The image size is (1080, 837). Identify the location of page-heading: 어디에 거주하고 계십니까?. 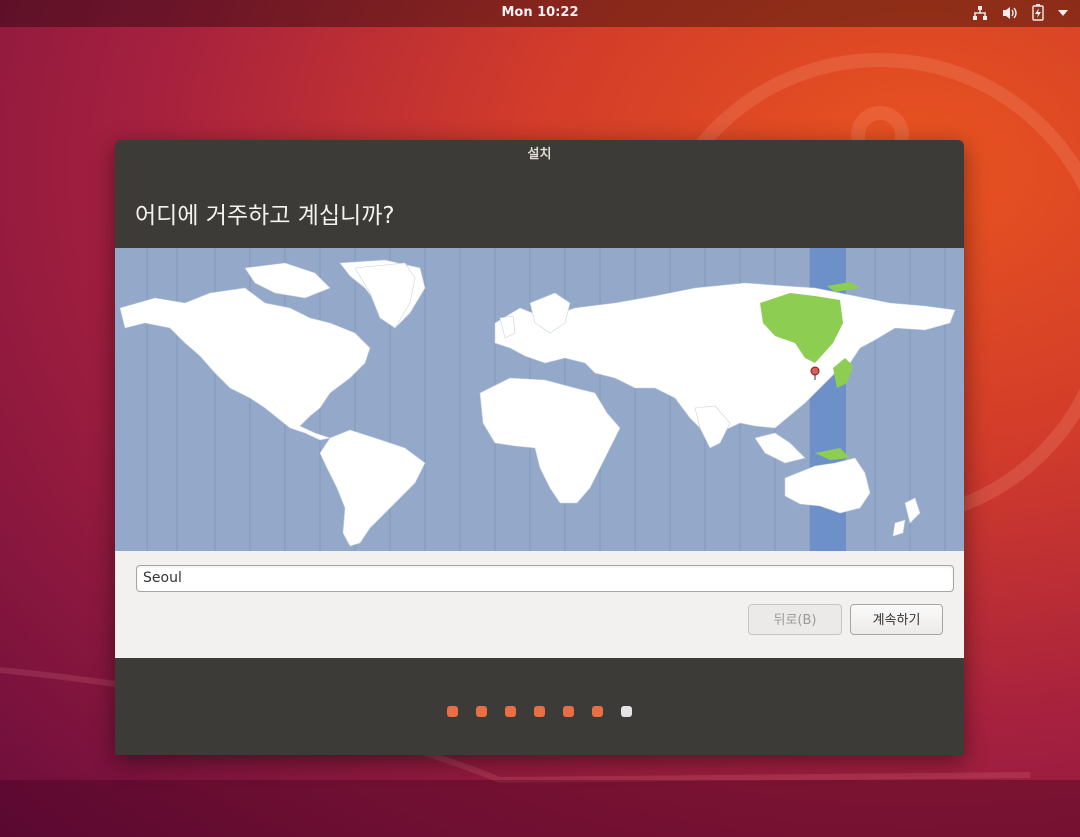
(265, 216).